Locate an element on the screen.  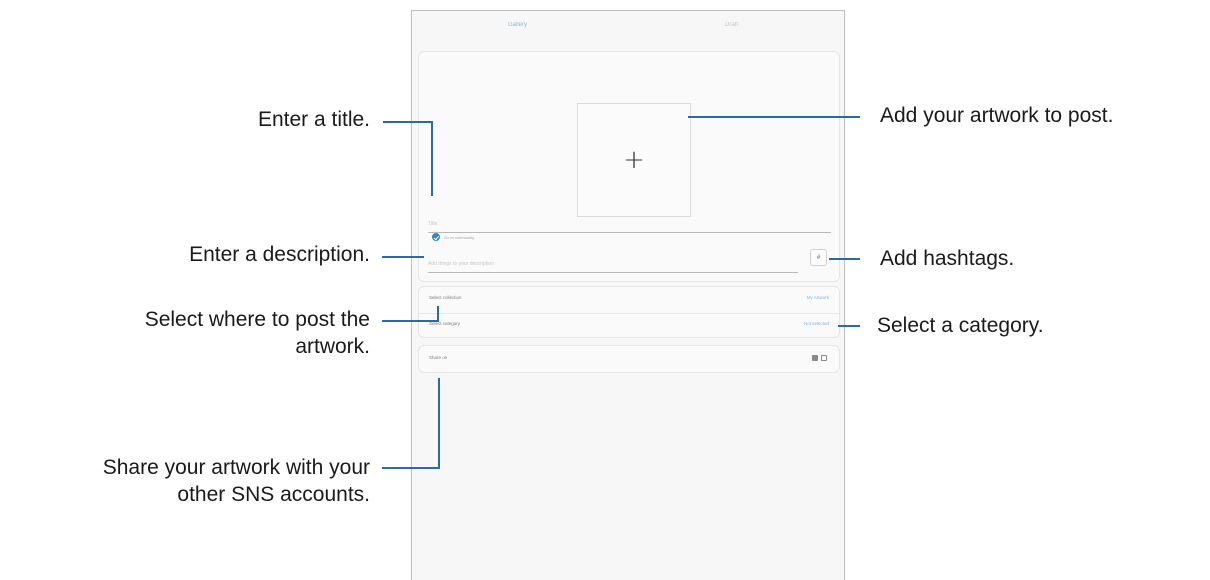
callout-share-line1: Share your artwork with your is located at coordinates (236, 467).